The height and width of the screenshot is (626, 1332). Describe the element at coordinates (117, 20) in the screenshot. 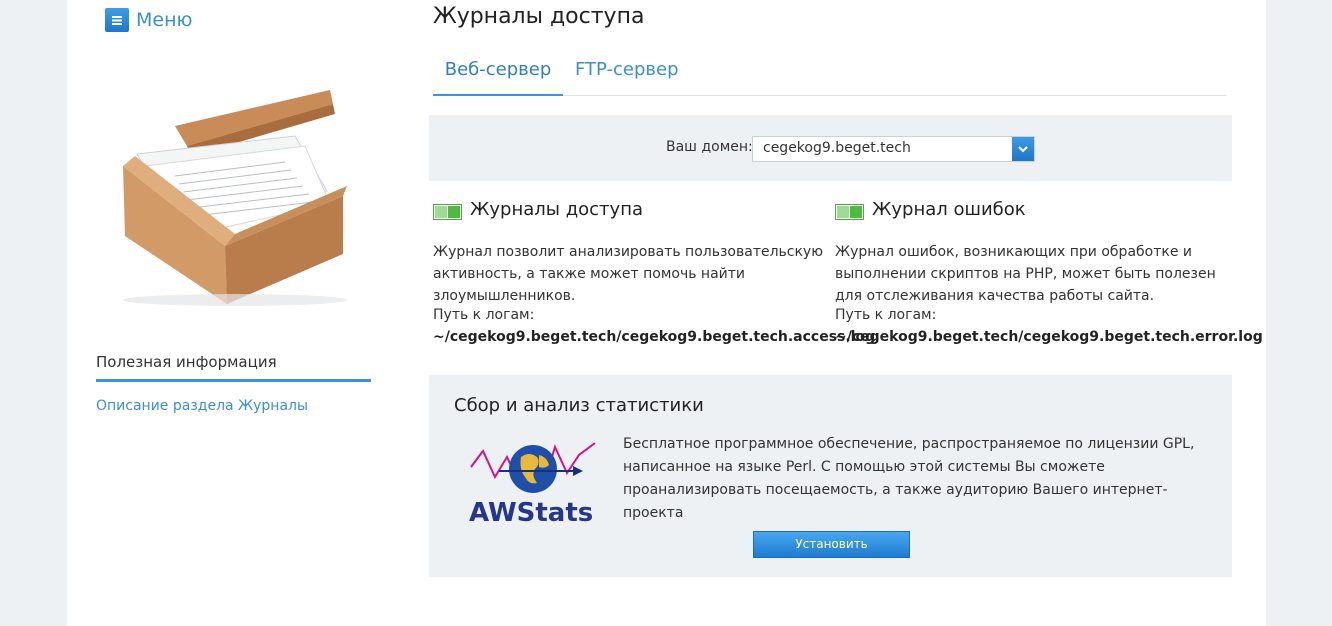

I see `hamburger-icon` at that location.